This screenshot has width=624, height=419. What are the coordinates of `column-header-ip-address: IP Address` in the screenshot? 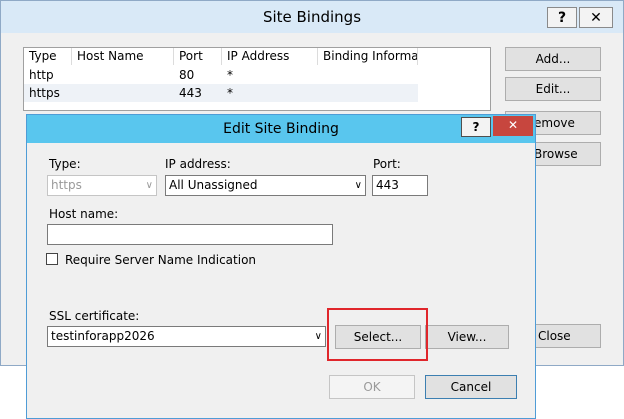 It's located at (270, 56).